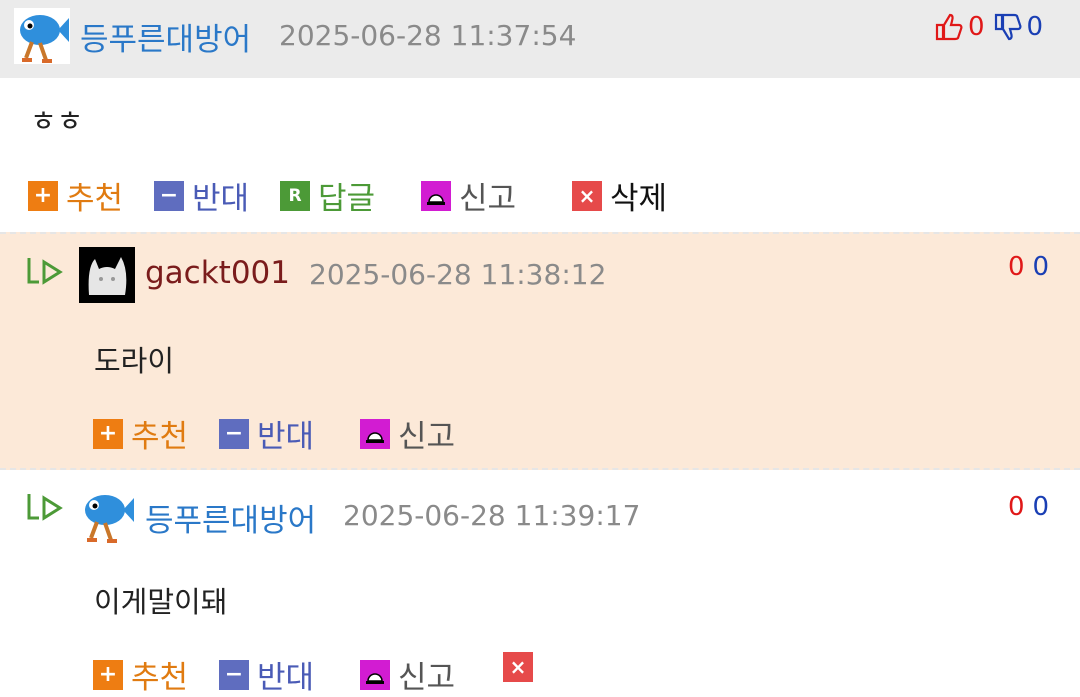  I want to click on comment-body: 도라이, so click(134, 361).